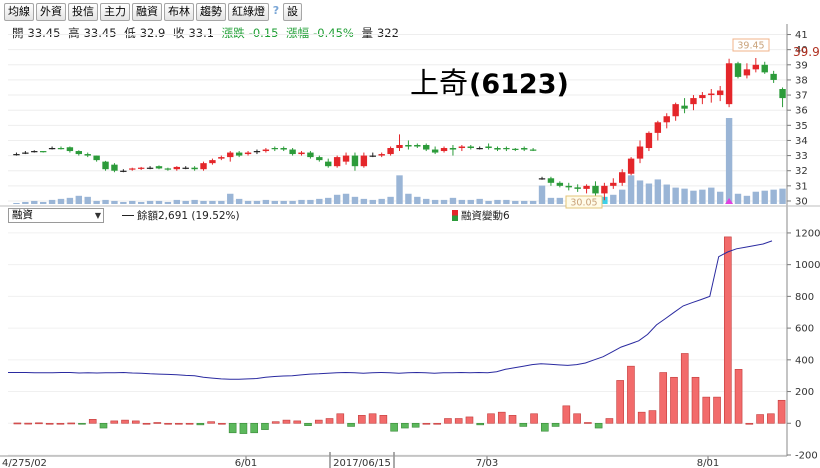  Describe the element at coordinates (801, 96) in the screenshot. I see `price-tick-label: 37` at that location.